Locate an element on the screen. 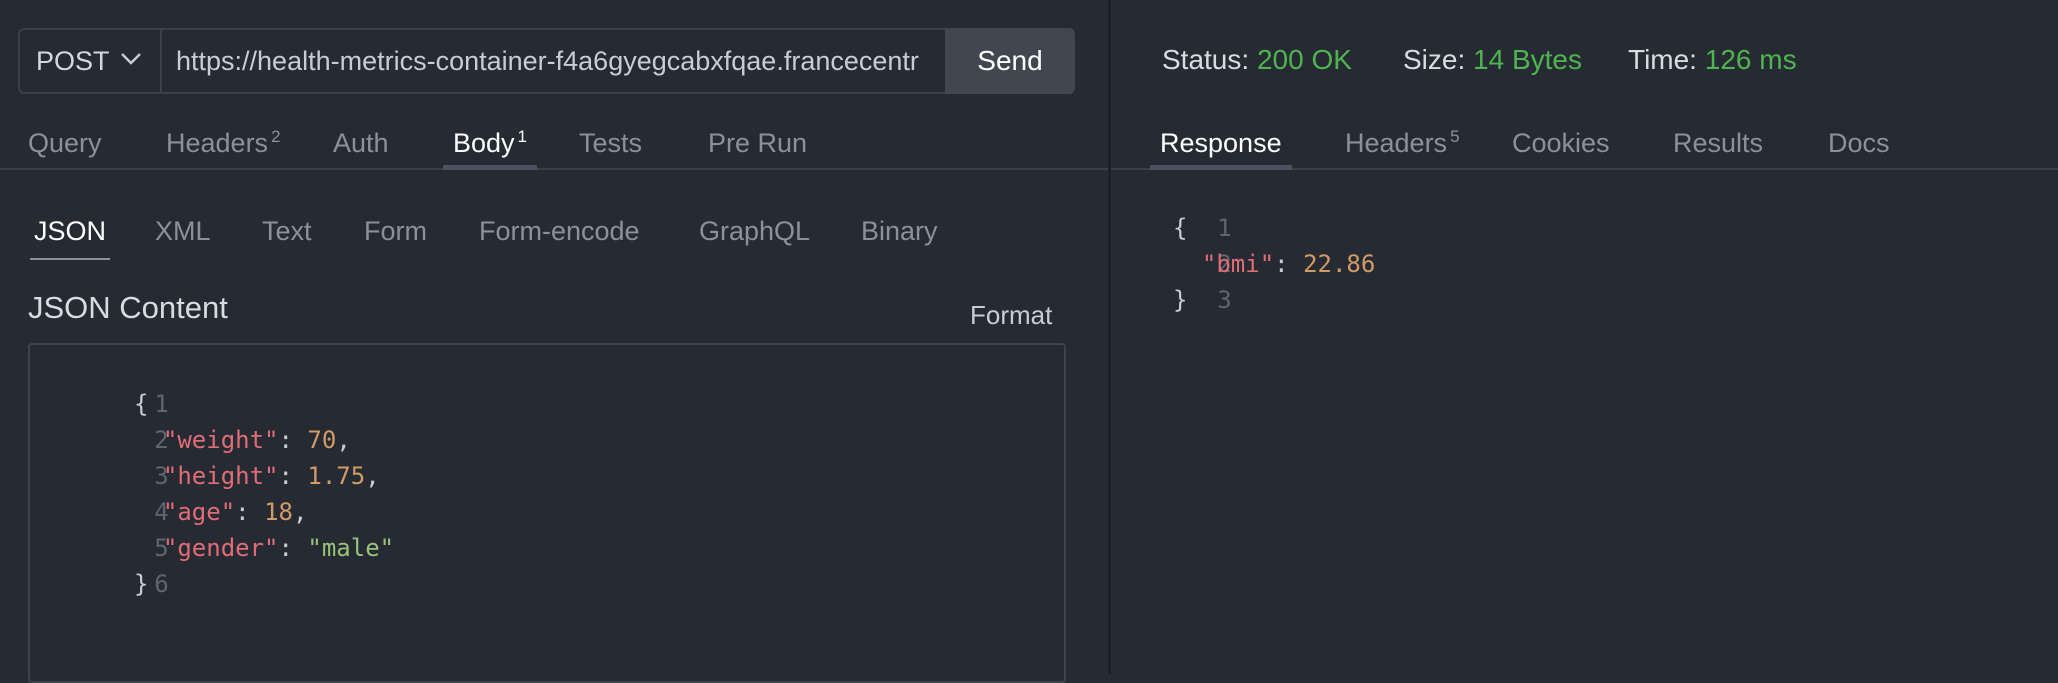  tab-pre-run: Pre Run is located at coordinates (757, 143).